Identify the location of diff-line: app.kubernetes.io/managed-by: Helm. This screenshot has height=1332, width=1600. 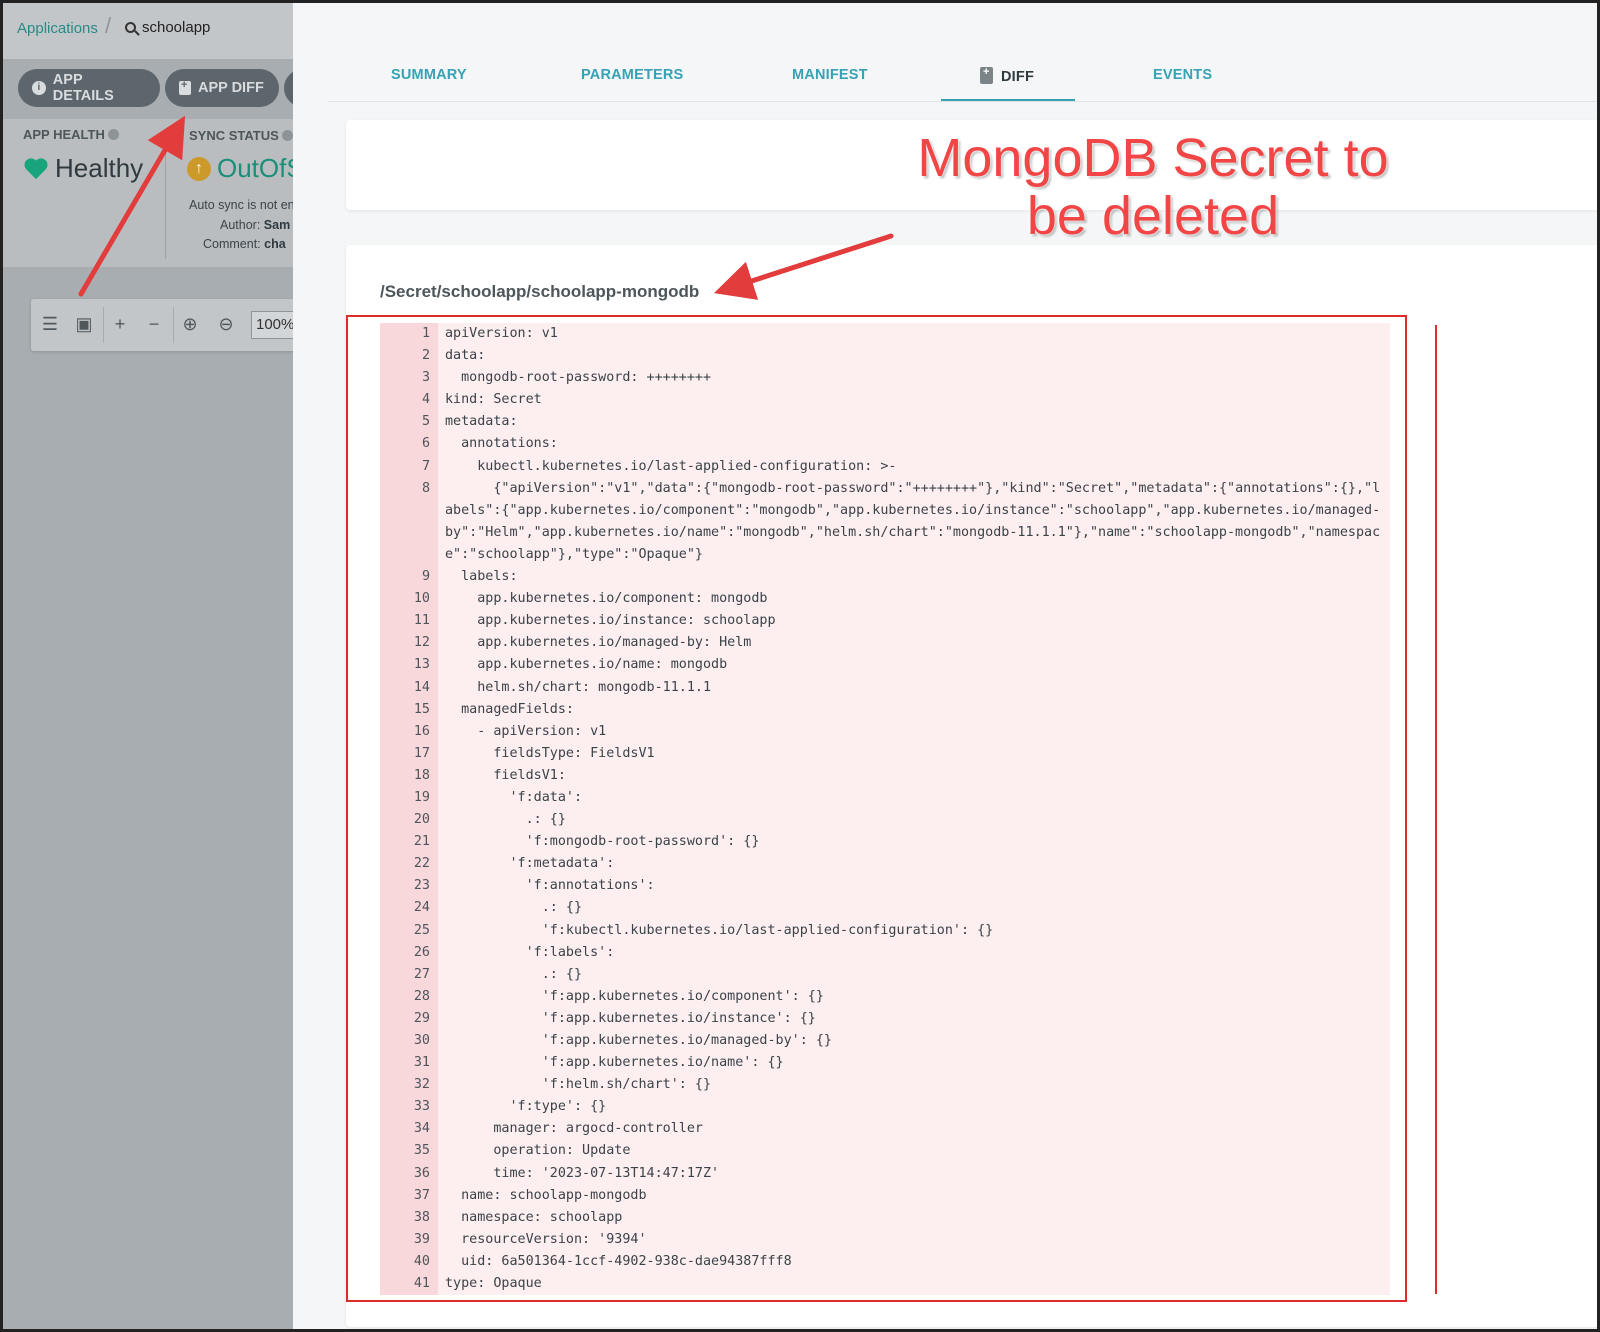
(598, 643).